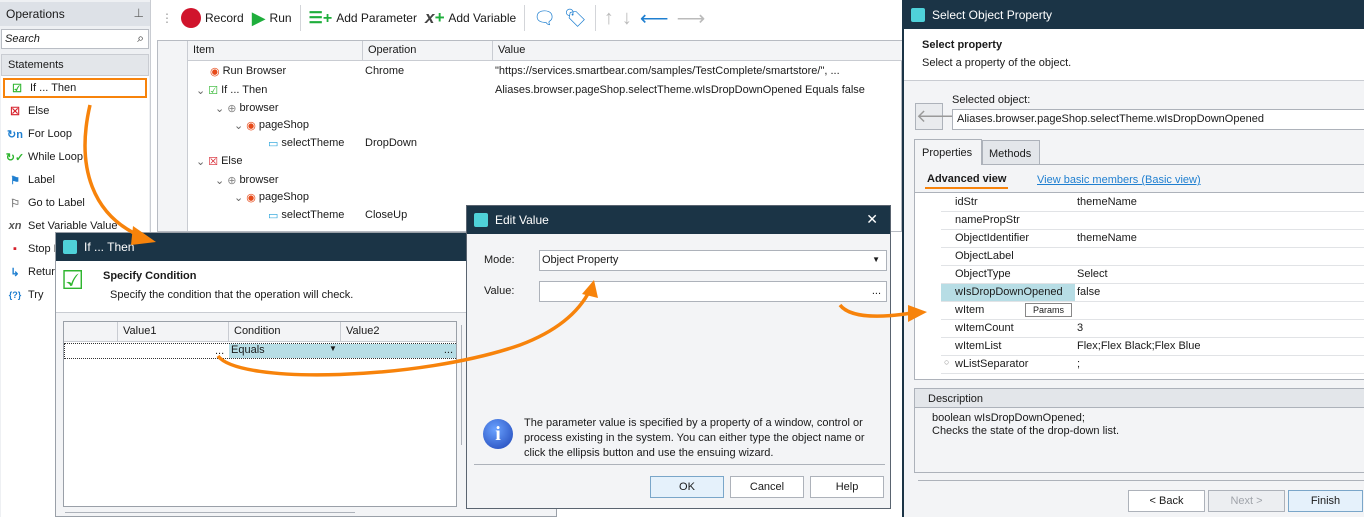  What do you see at coordinates (1166, 501) in the screenshot?
I see `back-button: < Back` at bounding box center [1166, 501].